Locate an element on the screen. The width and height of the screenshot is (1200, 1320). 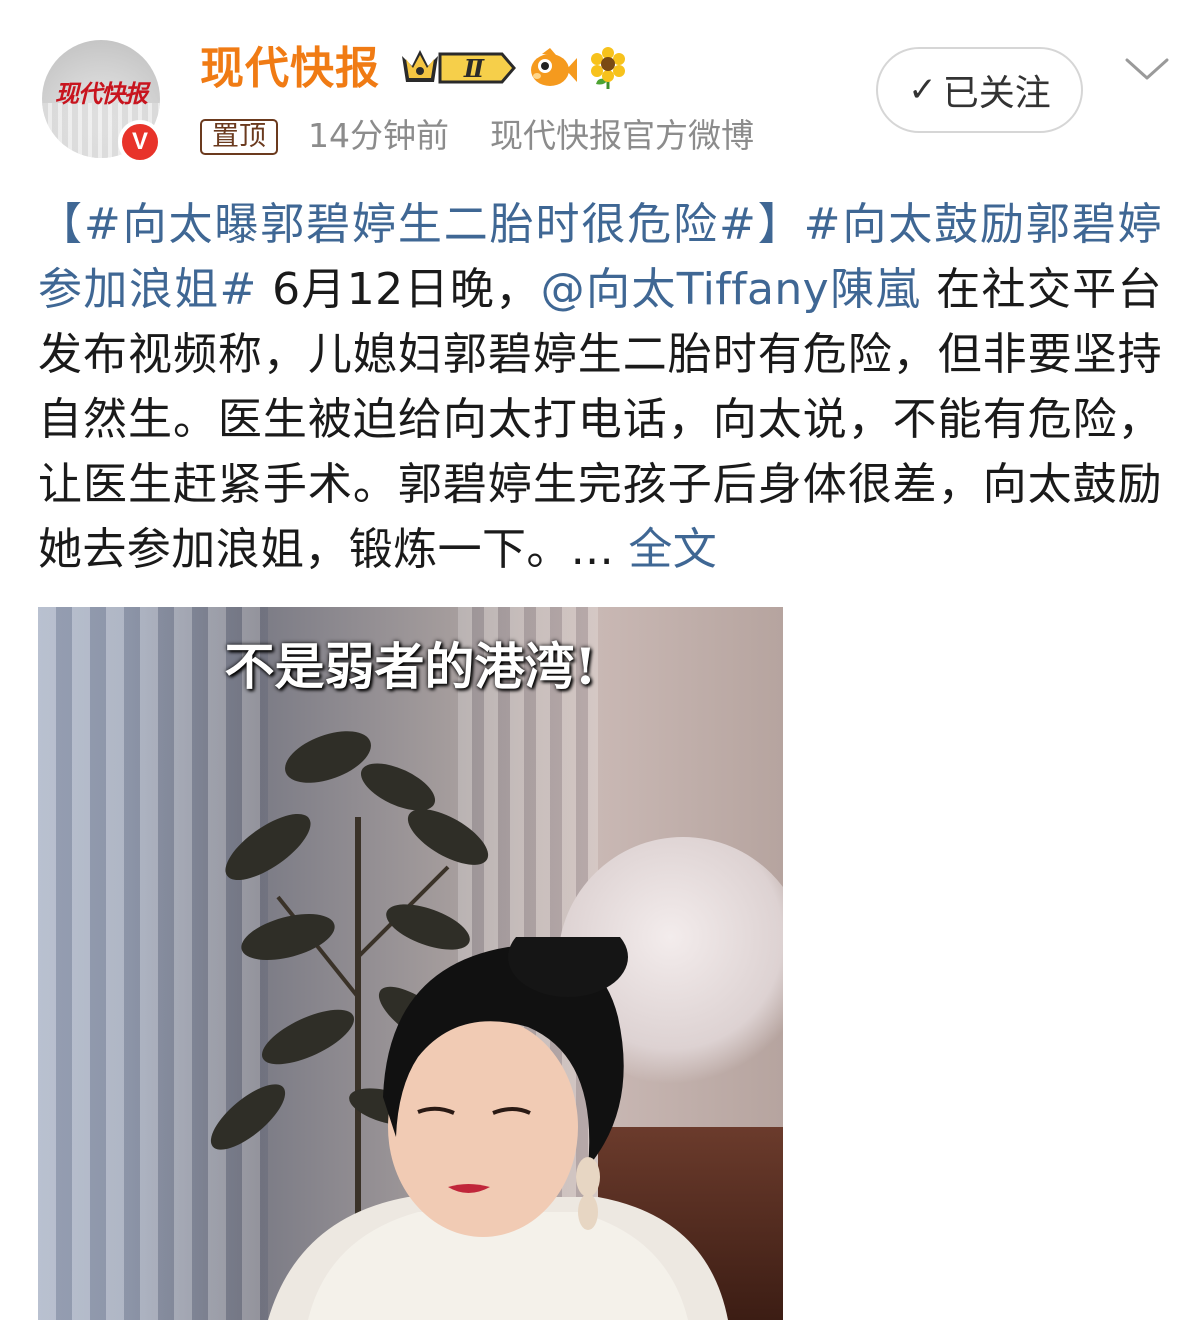
vip-crown-icon: Ⅱ is located at coordinates (459, 68).